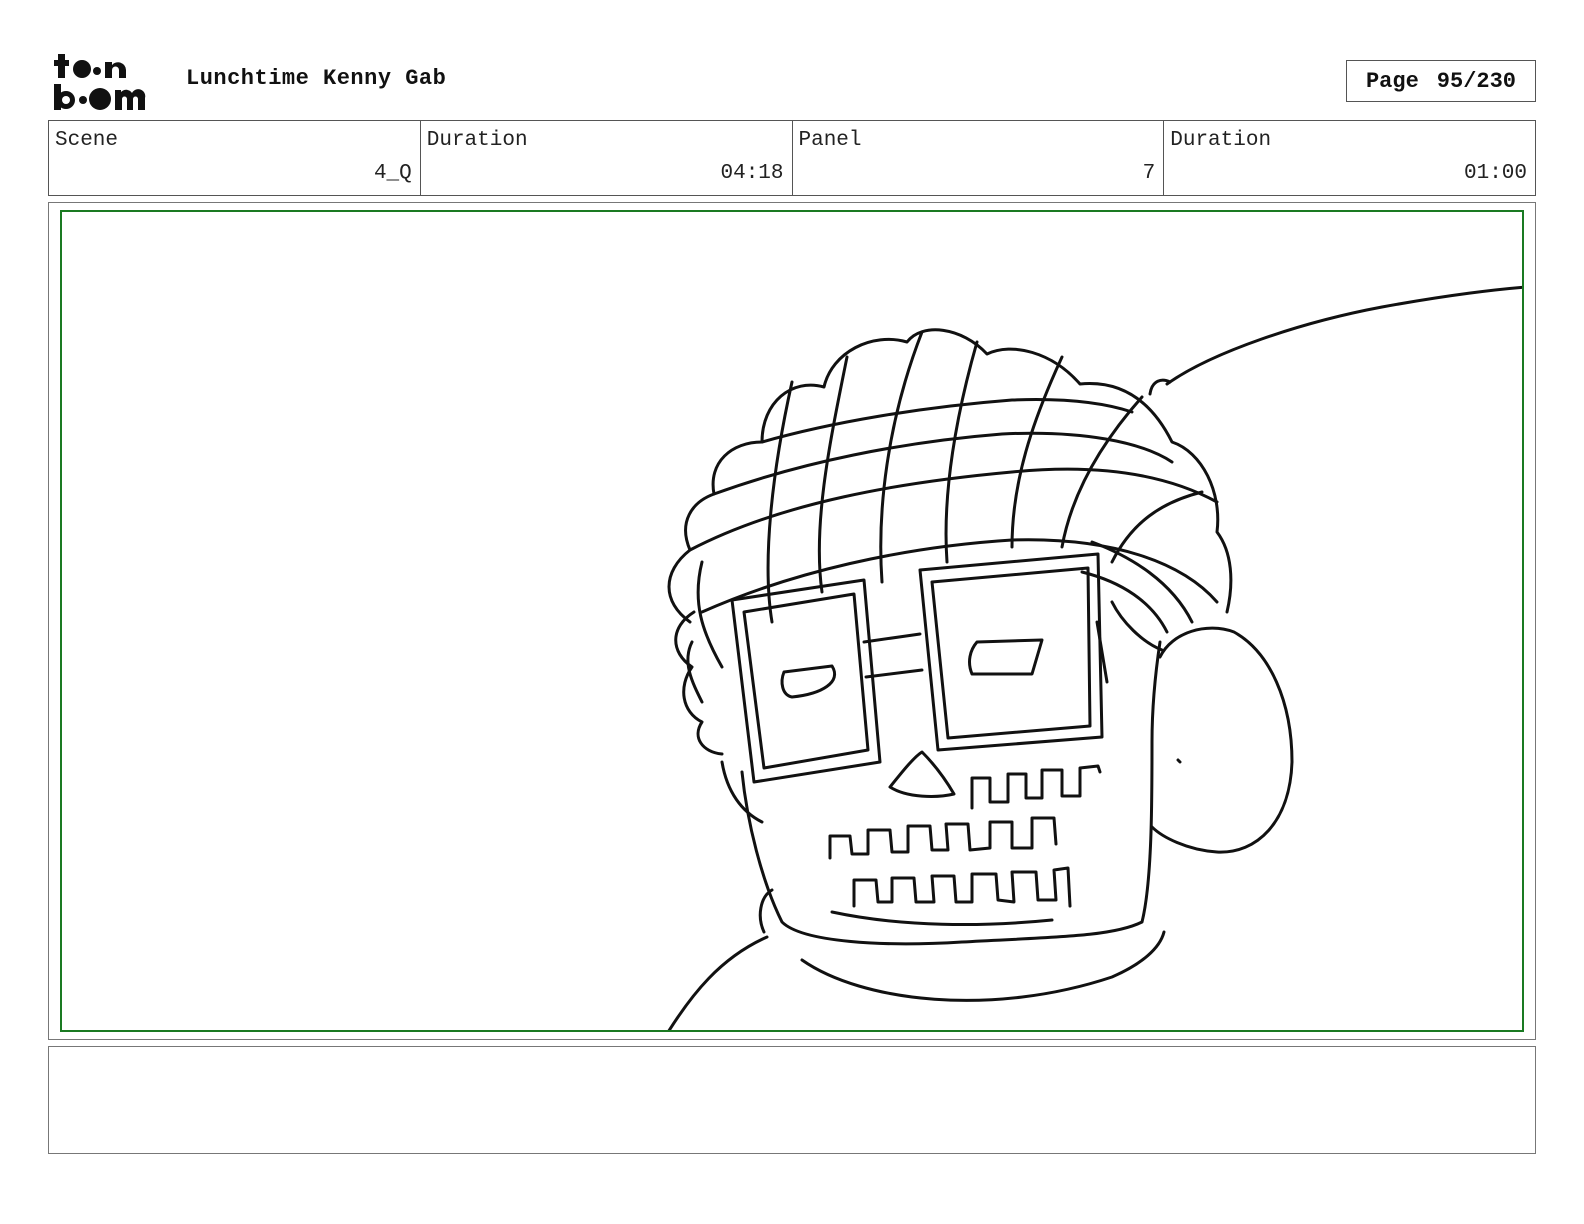 The width and height of the screenshot is (1584, 1224). I want to click on page-number: 95/230, so click(1476, 81).